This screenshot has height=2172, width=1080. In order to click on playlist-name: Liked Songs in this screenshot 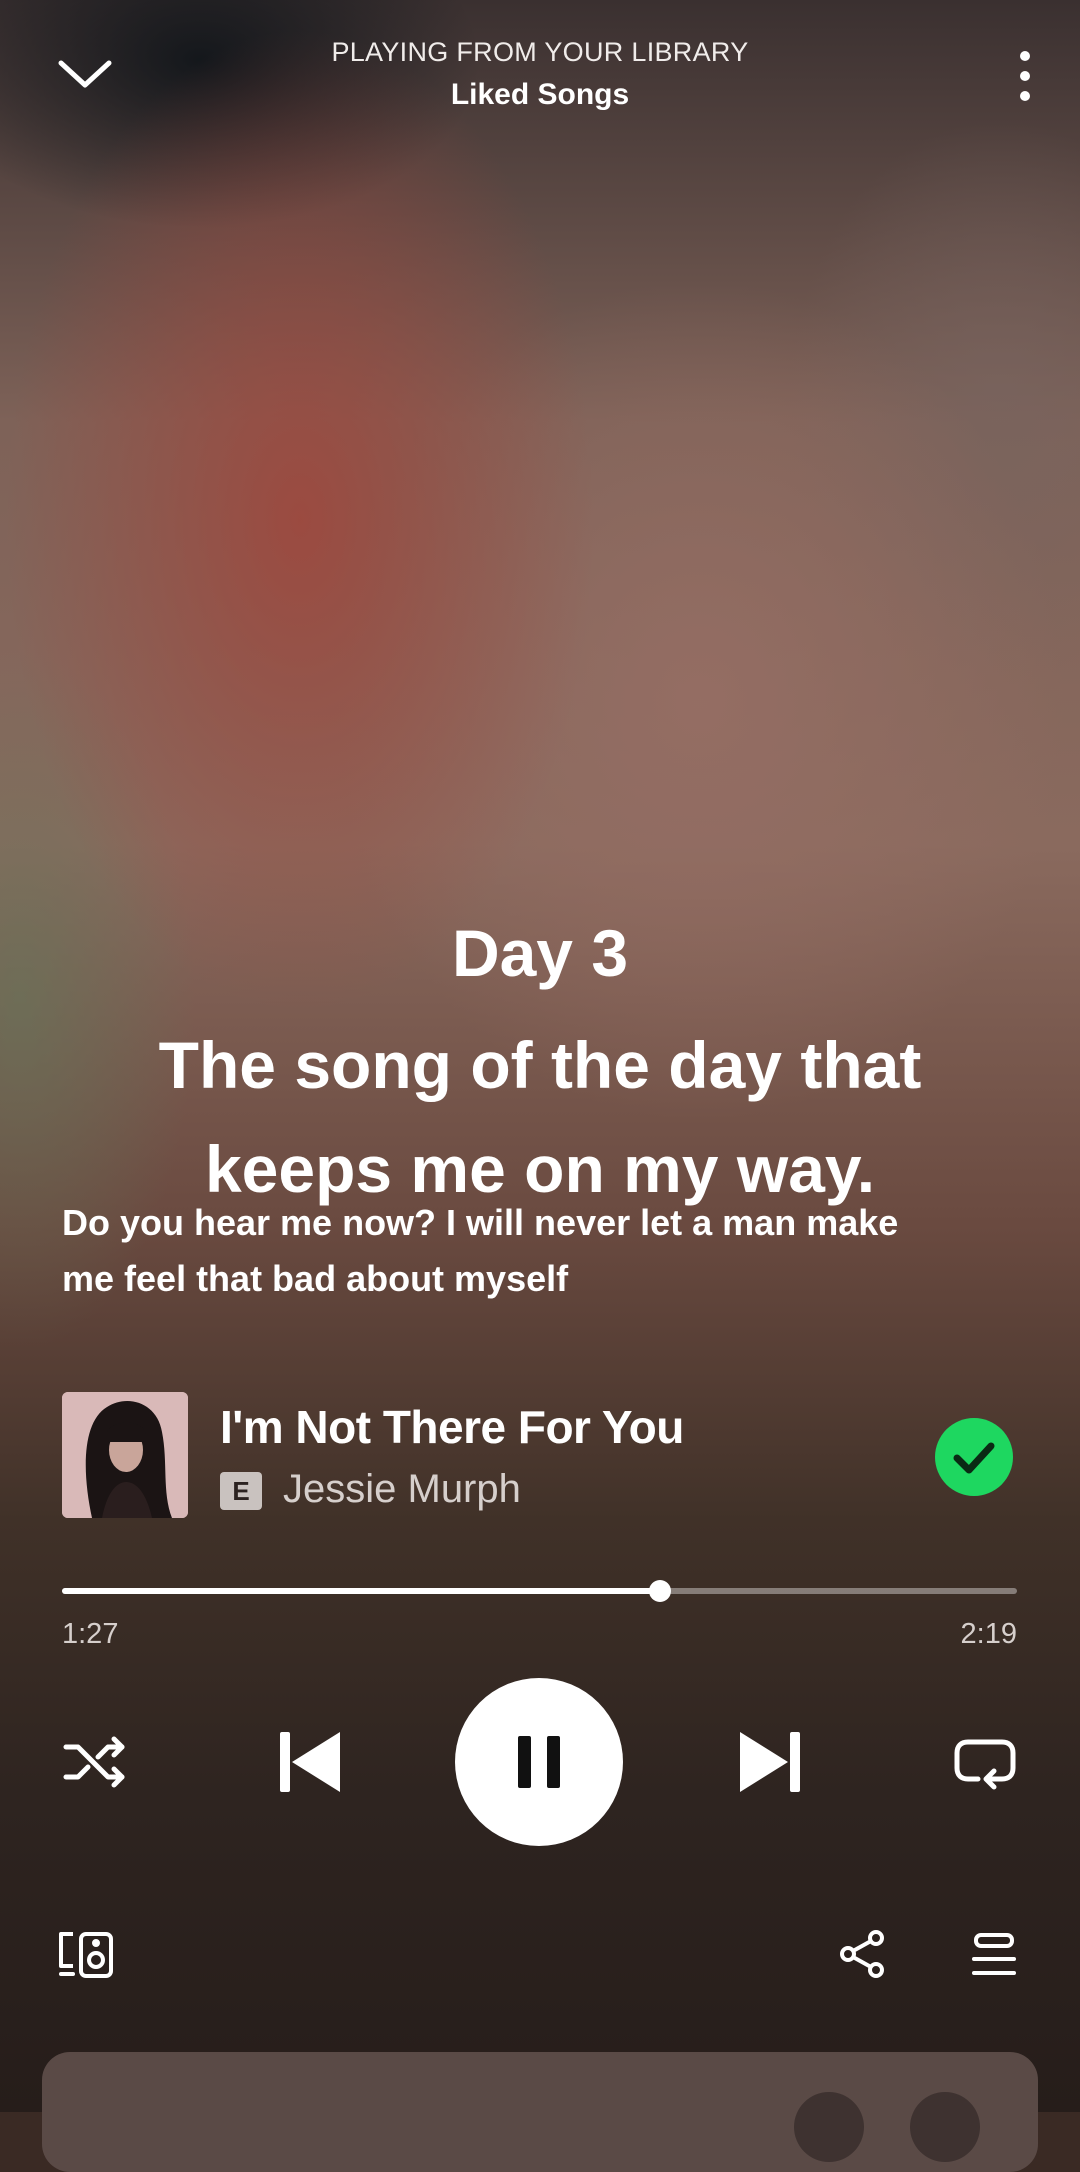, I will do `click(540, 95)`.